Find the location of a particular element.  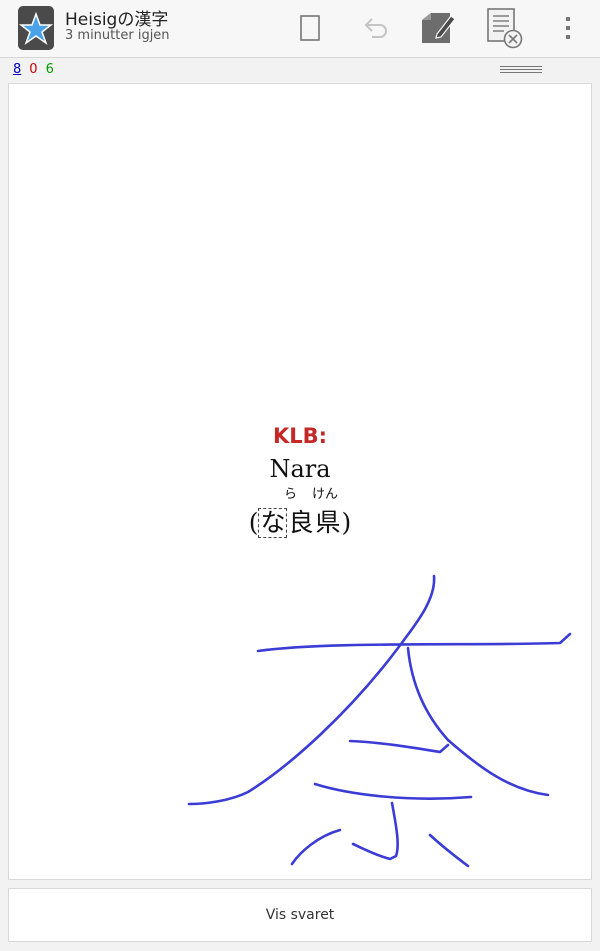

whiteboard-drag-handle is located at coordinates (521, 69).